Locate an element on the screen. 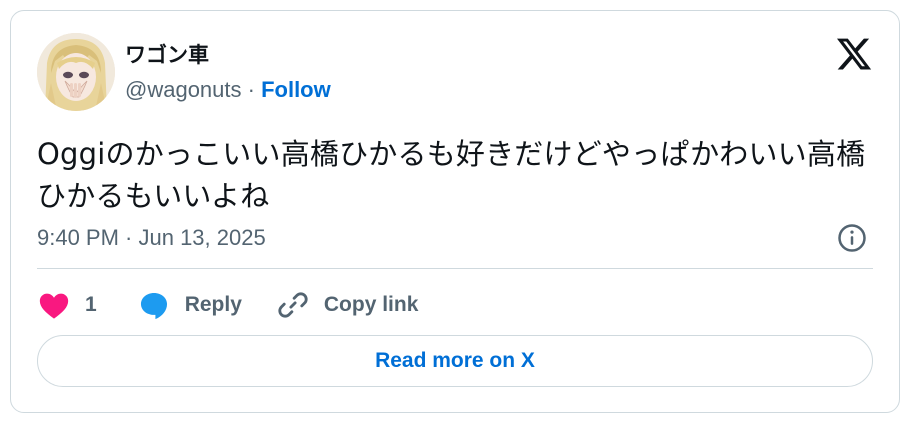 The image size is (910, 425). like-count: 1 is located at coordinates (91, 304).